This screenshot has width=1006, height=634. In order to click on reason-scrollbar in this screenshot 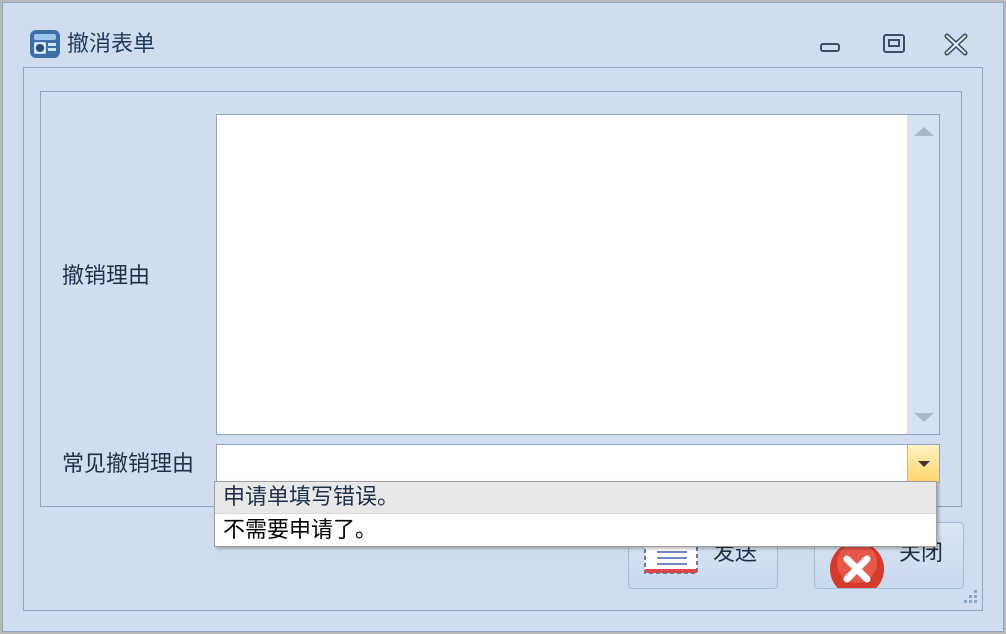, I will do `click(923, 274)`.